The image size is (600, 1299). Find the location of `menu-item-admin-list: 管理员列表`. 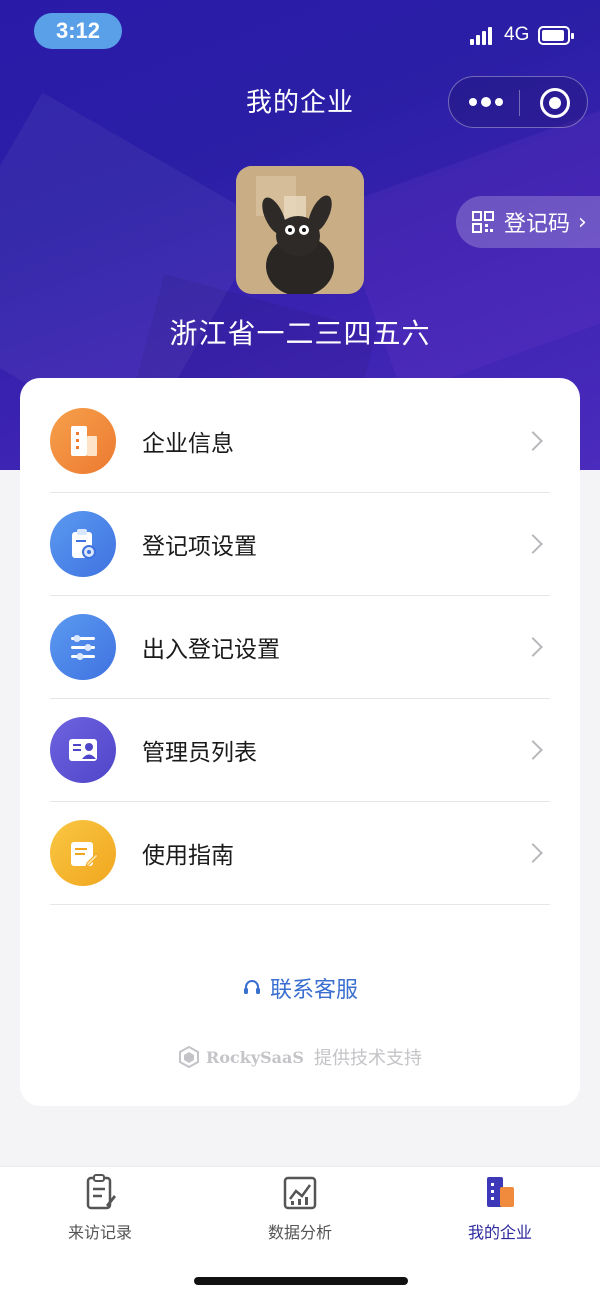

menu-item-admin-list: 管理员列表 is located at coordinates (300, 750).